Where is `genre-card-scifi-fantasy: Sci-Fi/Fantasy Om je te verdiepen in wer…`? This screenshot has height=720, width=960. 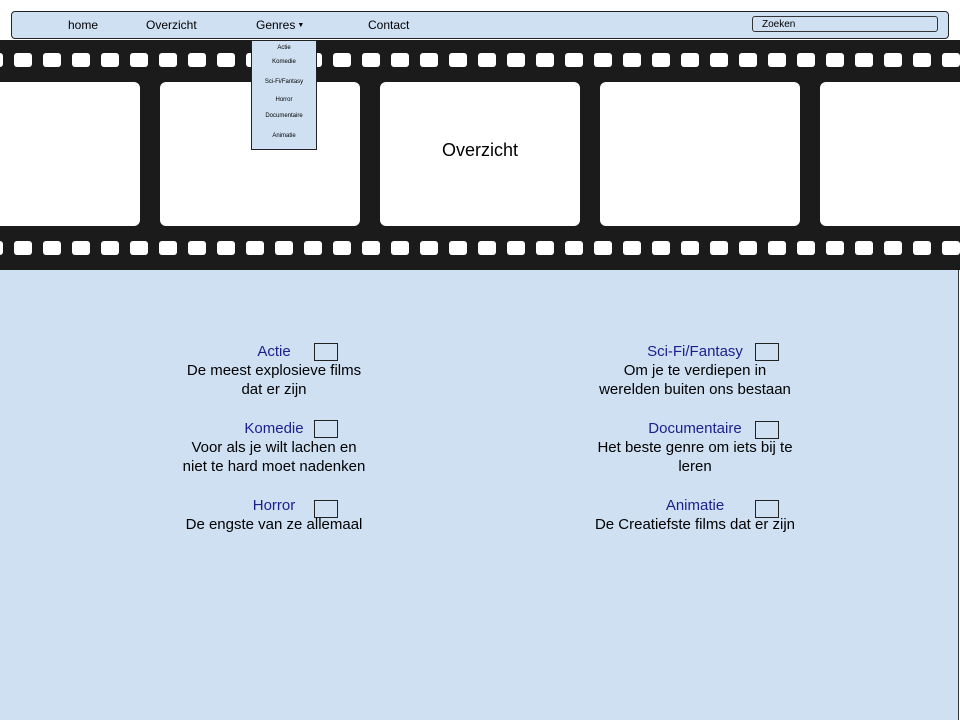
genre-card-scifi-fantasy: Sci-Fi/Fantasy Om je te verdiepen in wer… is located at coordinates (695, 370).